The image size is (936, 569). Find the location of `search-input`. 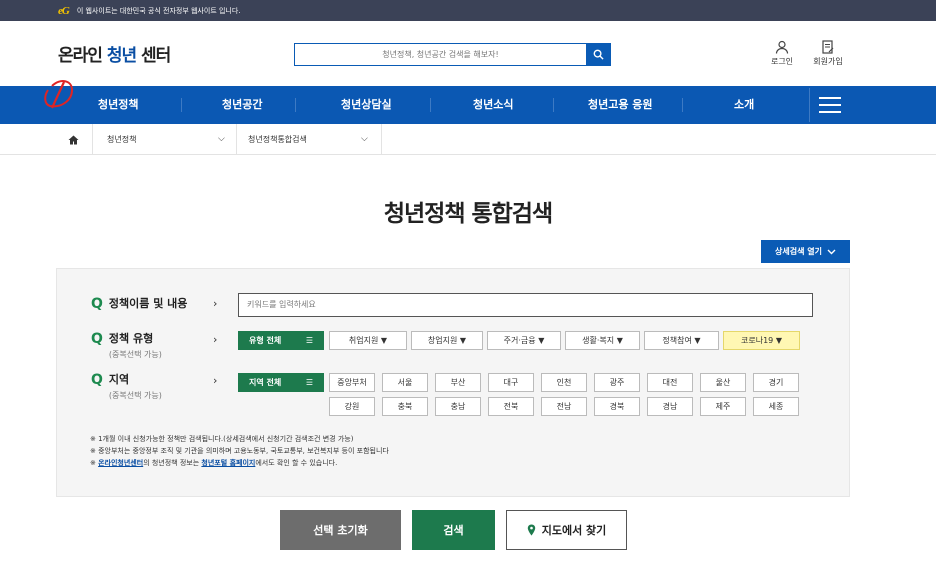

search-input is located at coordinates (440, 54).